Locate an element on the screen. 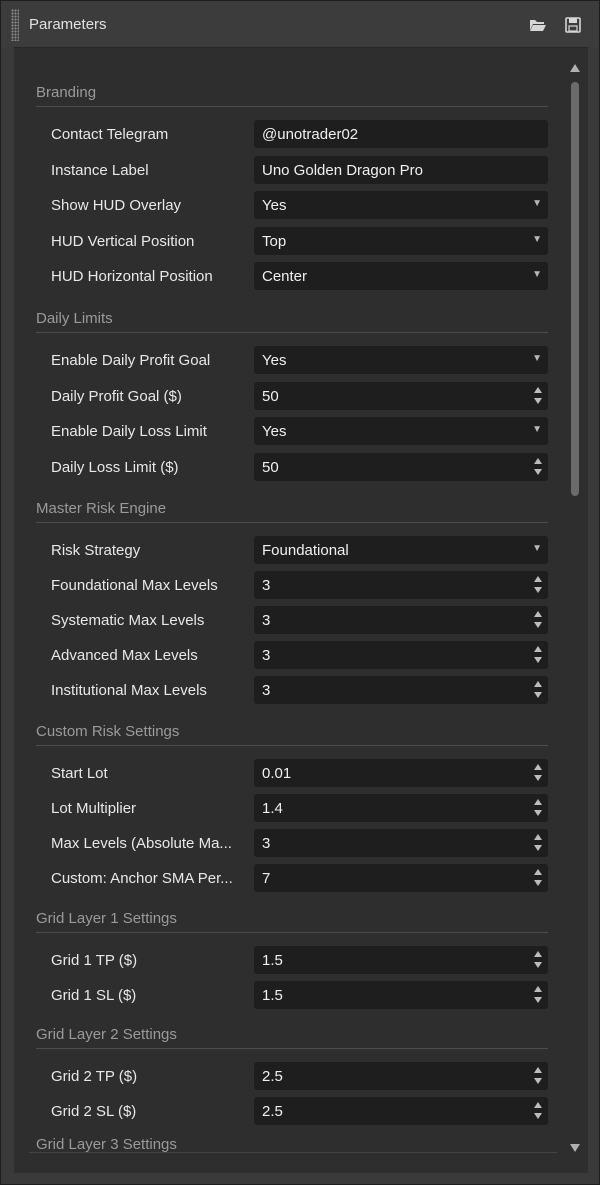 The height and width of the screenshot is (1185, 600). parameter-value: 50 is located at coordinates (270, 467).